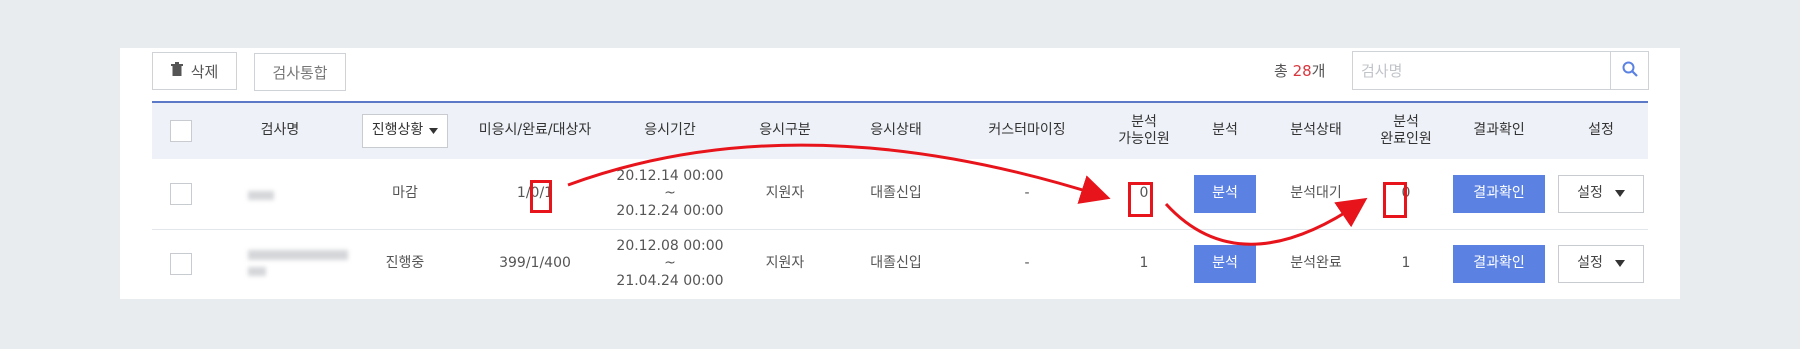 This screenshot has height=349, width=1800. I want to click on col-analyze: 분석, so click(1225, 130).